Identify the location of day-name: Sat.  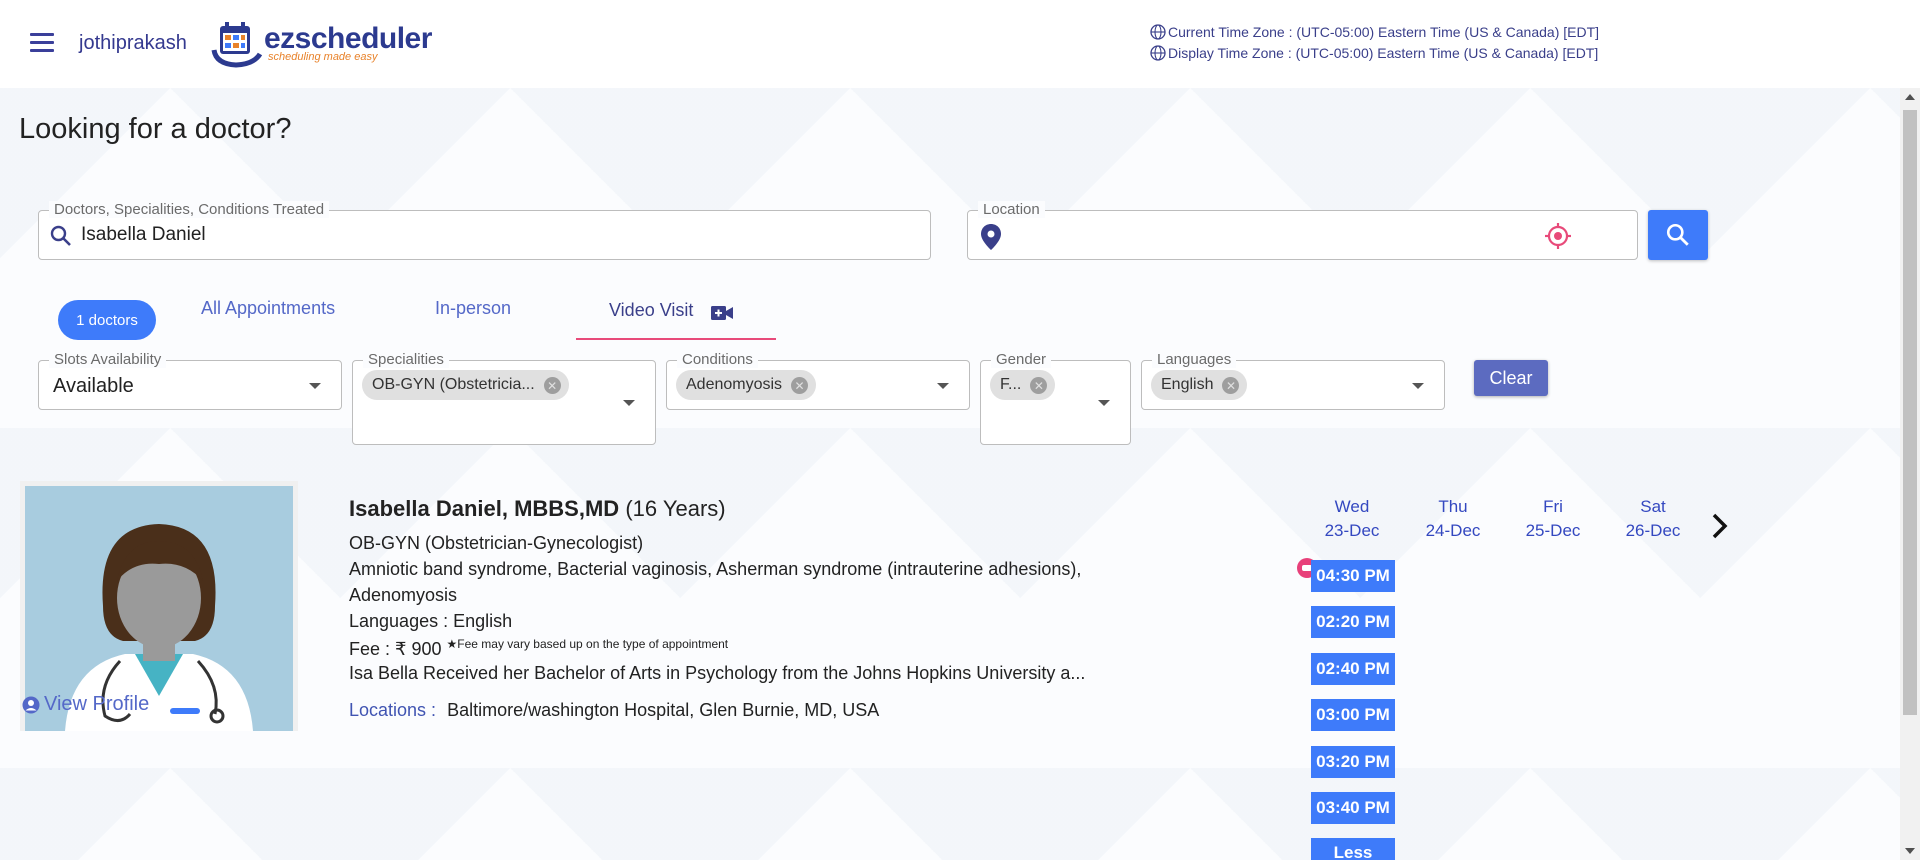
(1653, 506).